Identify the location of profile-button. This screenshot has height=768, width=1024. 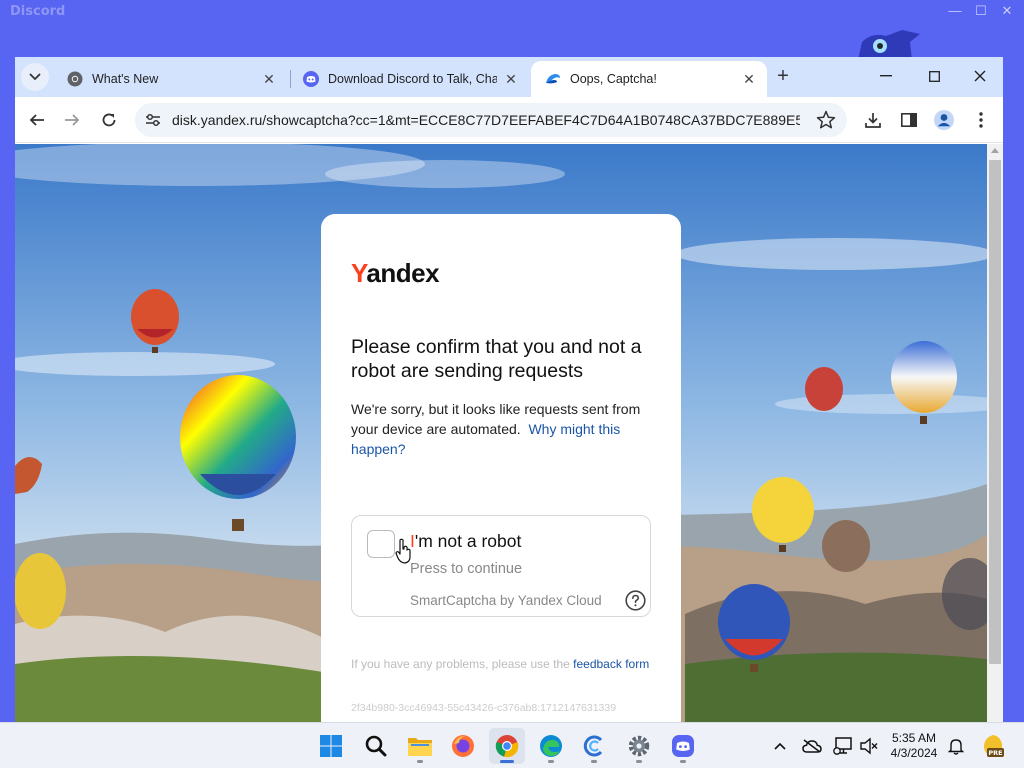
(944, 120).